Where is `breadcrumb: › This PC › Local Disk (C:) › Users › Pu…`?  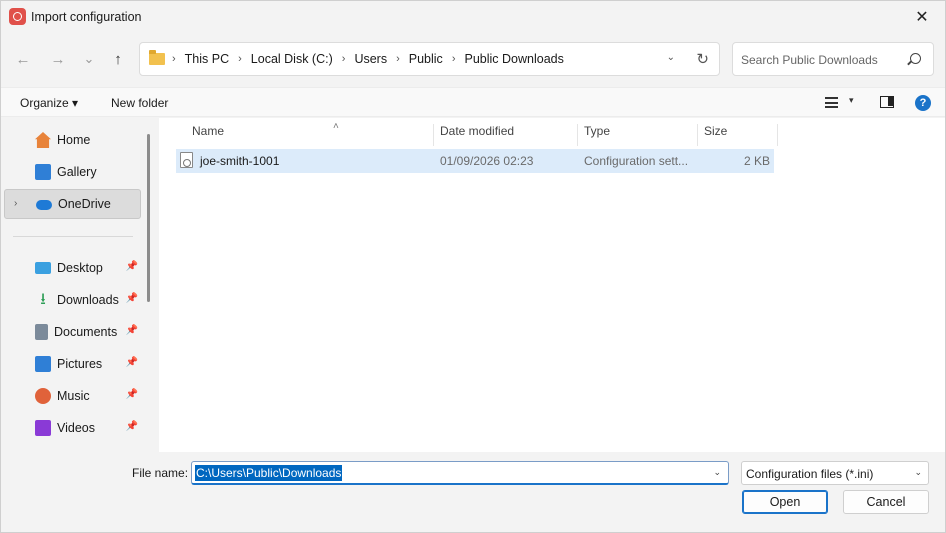 breadcrumb: › This PC › Local Disk (C:) › Users › Pu… is located at coordinates (368, 59).